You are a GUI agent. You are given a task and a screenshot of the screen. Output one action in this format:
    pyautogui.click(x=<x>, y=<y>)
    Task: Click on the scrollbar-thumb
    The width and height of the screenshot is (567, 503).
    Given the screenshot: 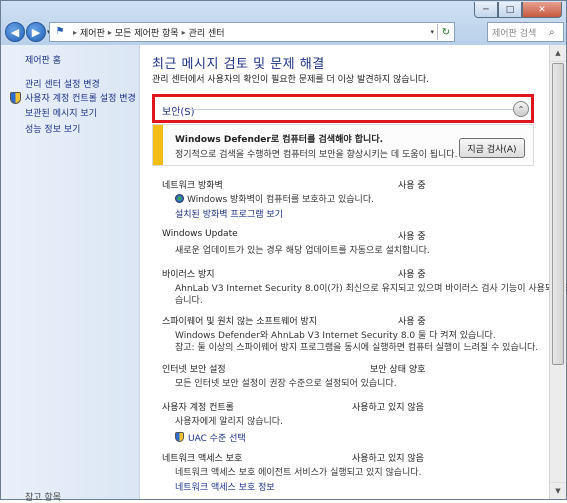 What is the action you would take?
    pyautogui.click(x=558, y=214)
    